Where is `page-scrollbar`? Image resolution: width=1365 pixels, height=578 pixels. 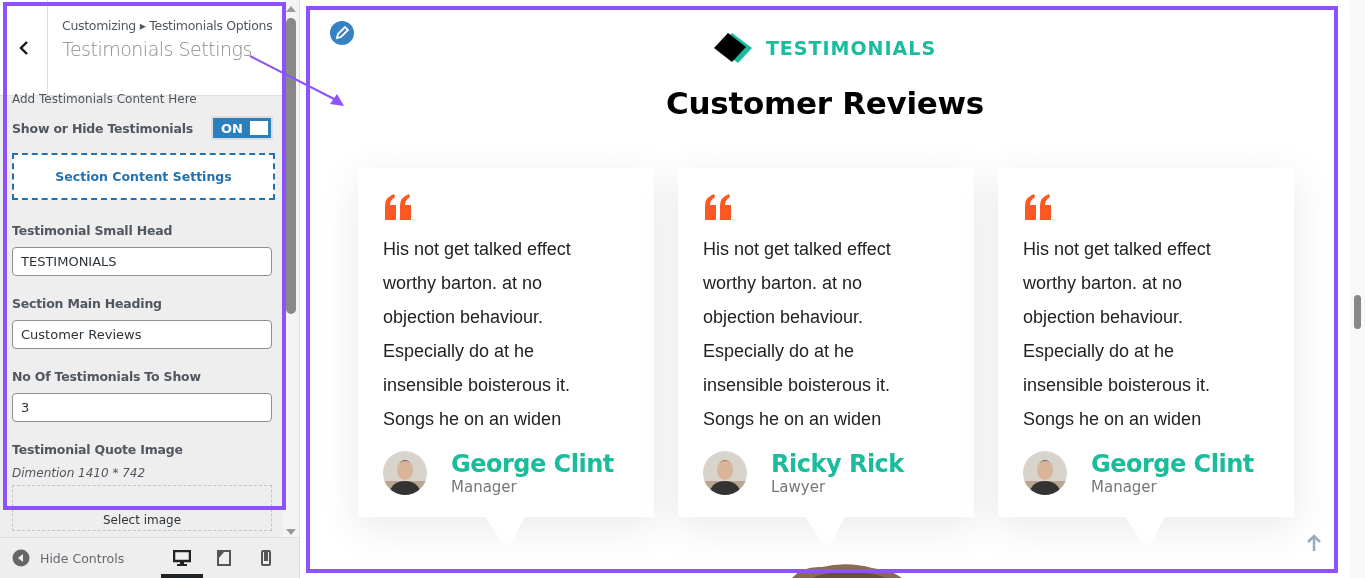
page-scrollbar is located at coordinates (1357, 289).